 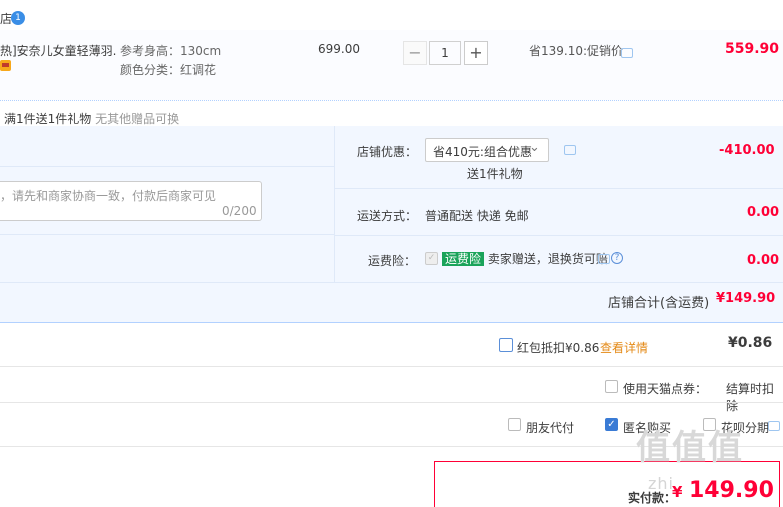 I want to click on shop-discount-select: 省410元:组合优惠 ⌄, so click(x=487, y=150).